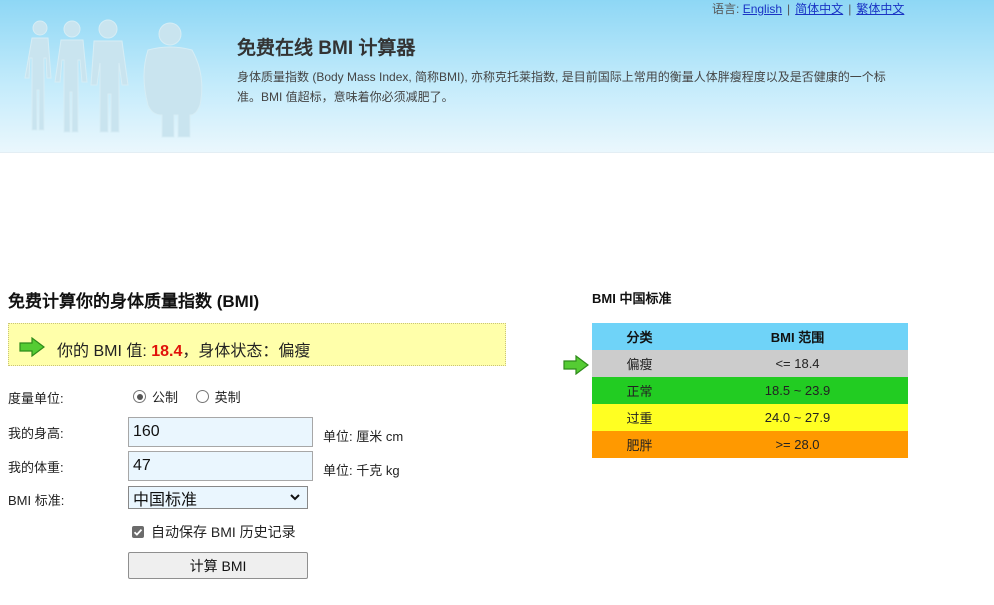 This screenshot has height=605, width=994. What do you see at coordinates (134, 301) in the screenshot?
I see `calculator-title: 免费计算你的身体质量指数 (BMI)` at bounding box center [134, 301].